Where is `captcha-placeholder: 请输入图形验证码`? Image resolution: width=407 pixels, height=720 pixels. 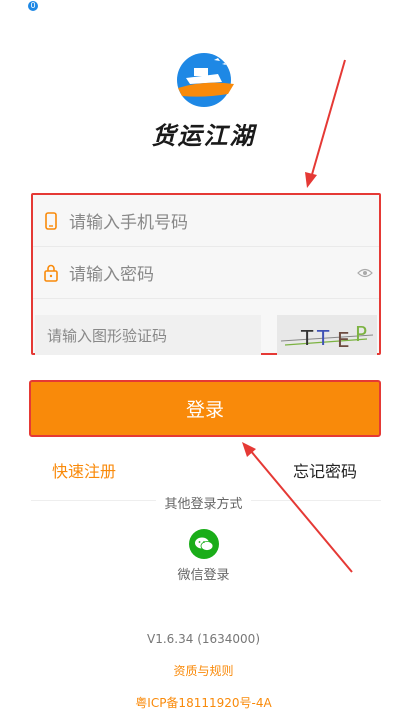
captcha-placeholder: 请输入图形验证码 is located at coordinates (107, 335).